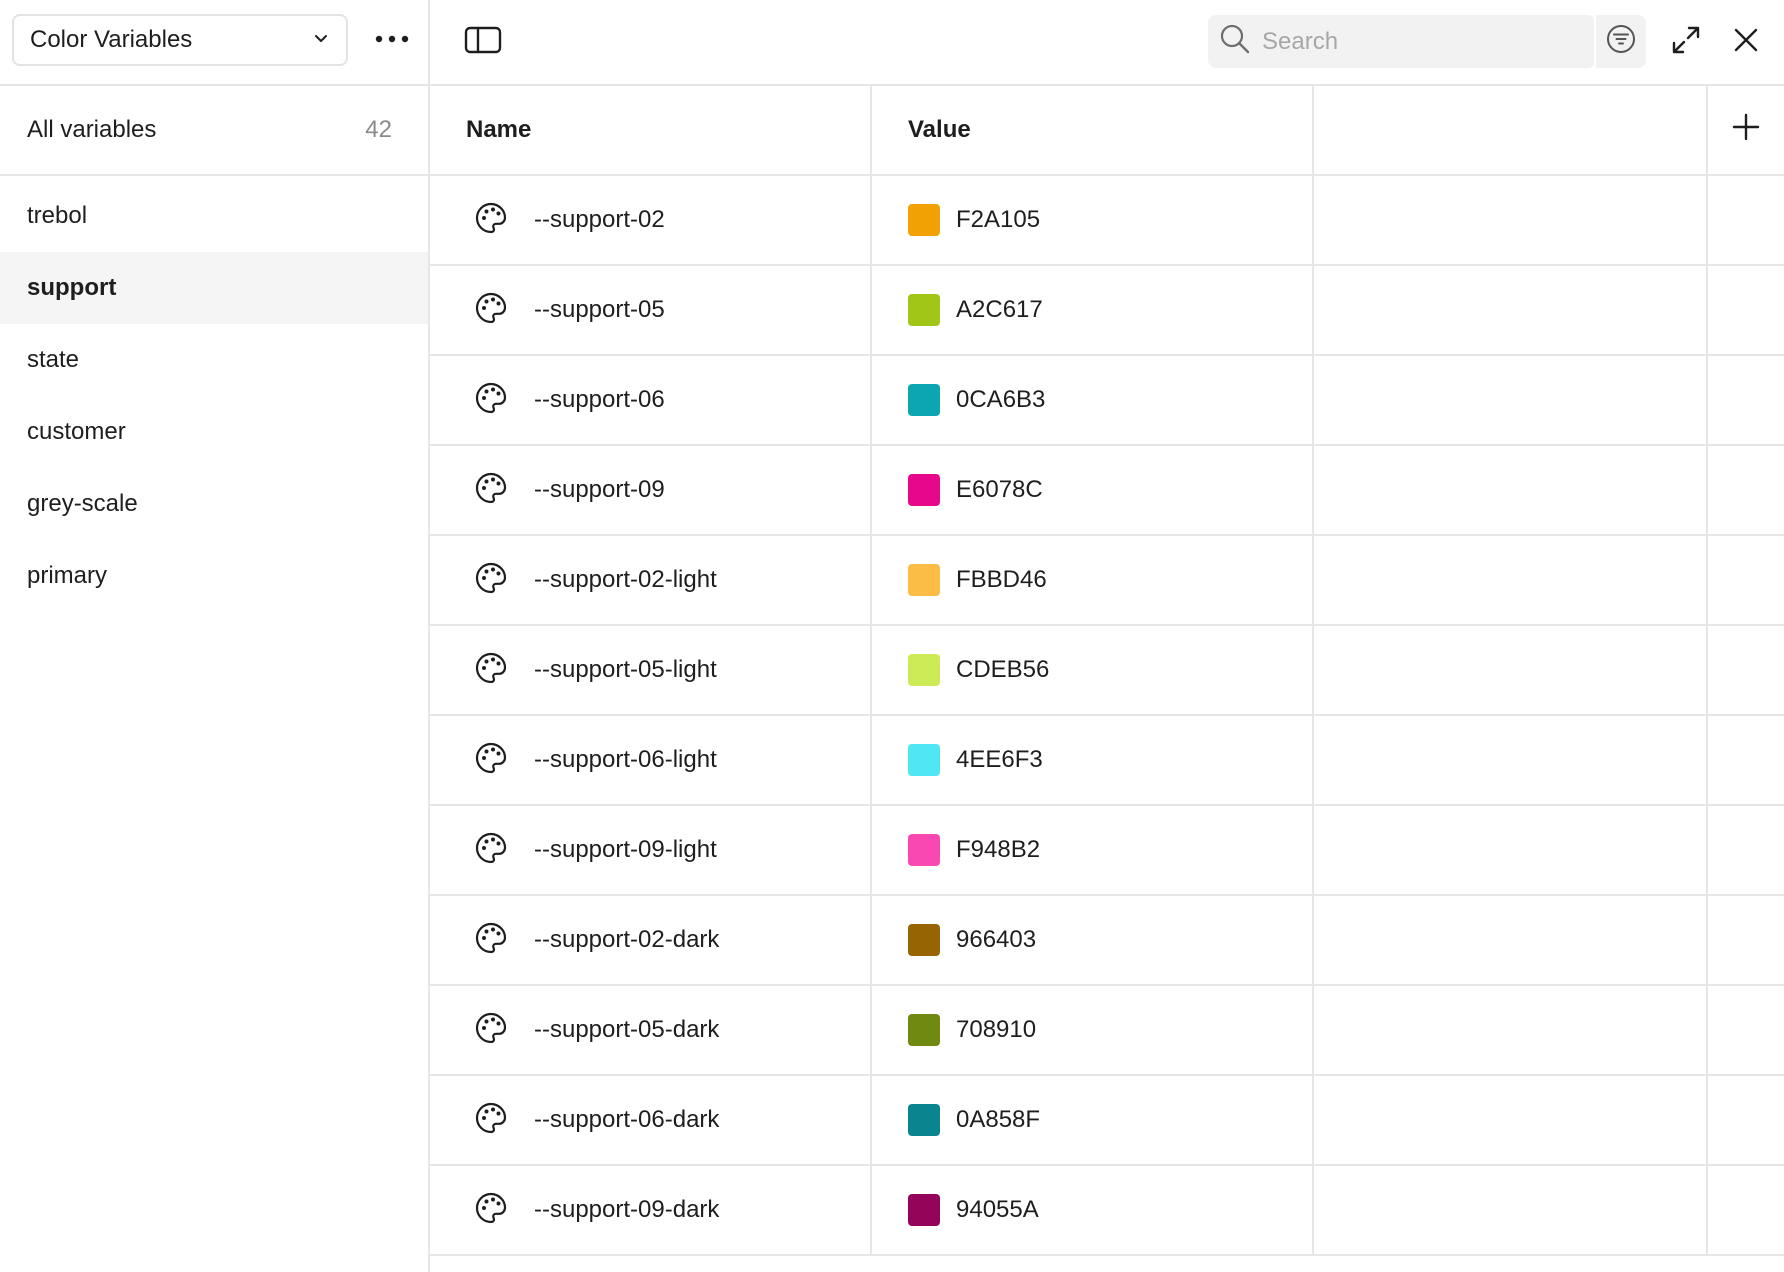  I want to click on table-row: --support-05-light CDEB56, so click(1107, 671).